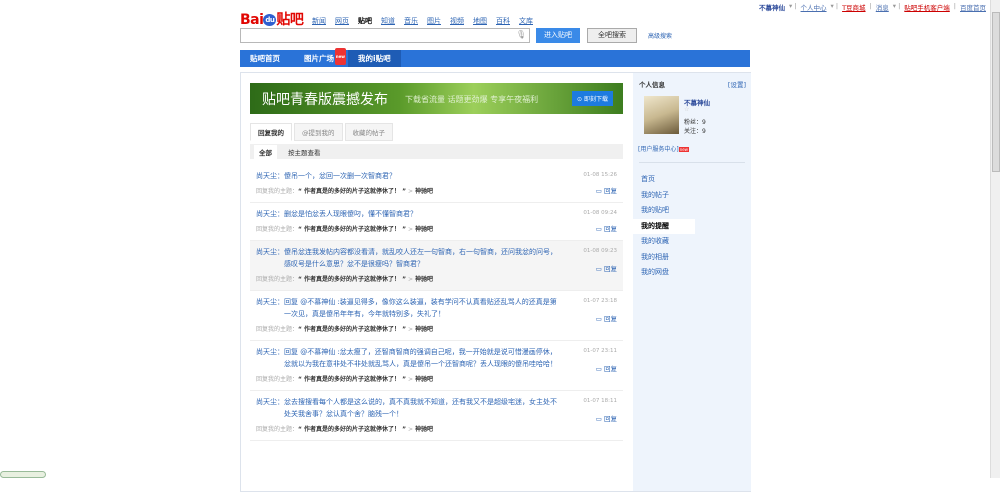 The image size is (1000, 492). Describe the element at coordinates (368, 132) in the screenshot. I see `tab-favorites: 收藏的帖子` at that location.